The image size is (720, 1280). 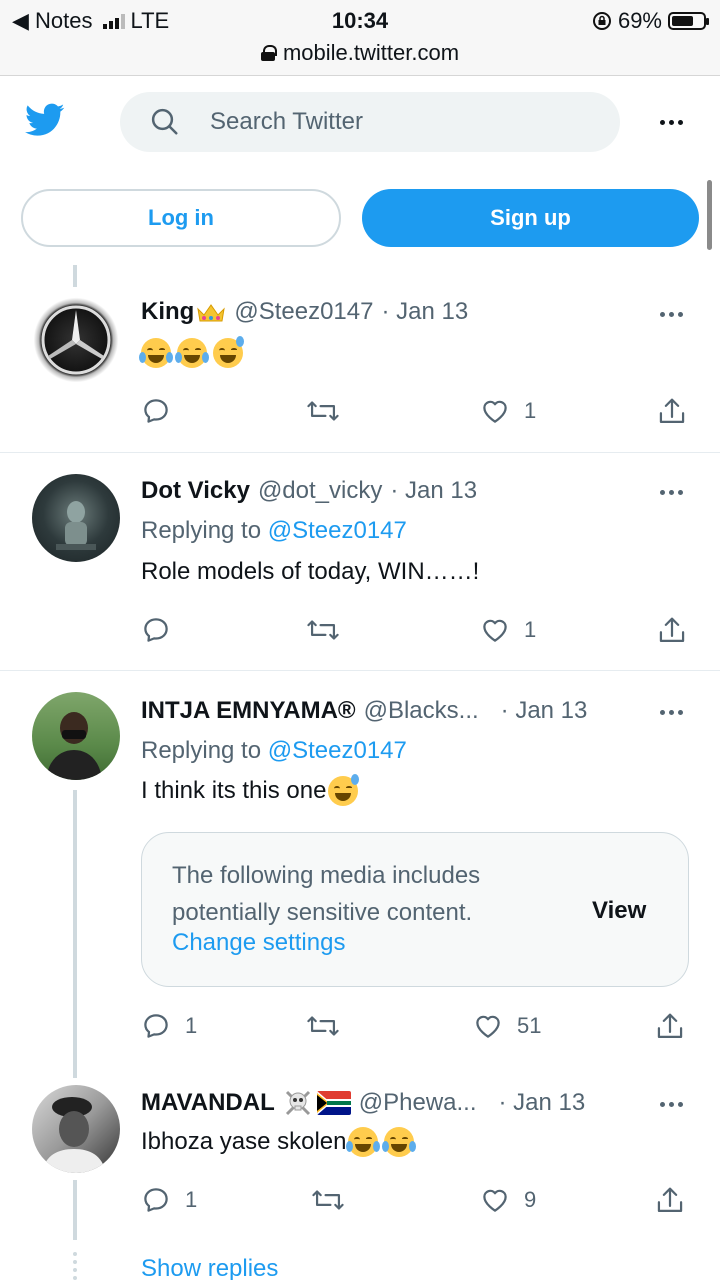 I want to click on login-button: Log in, so click(x=181, y=218).